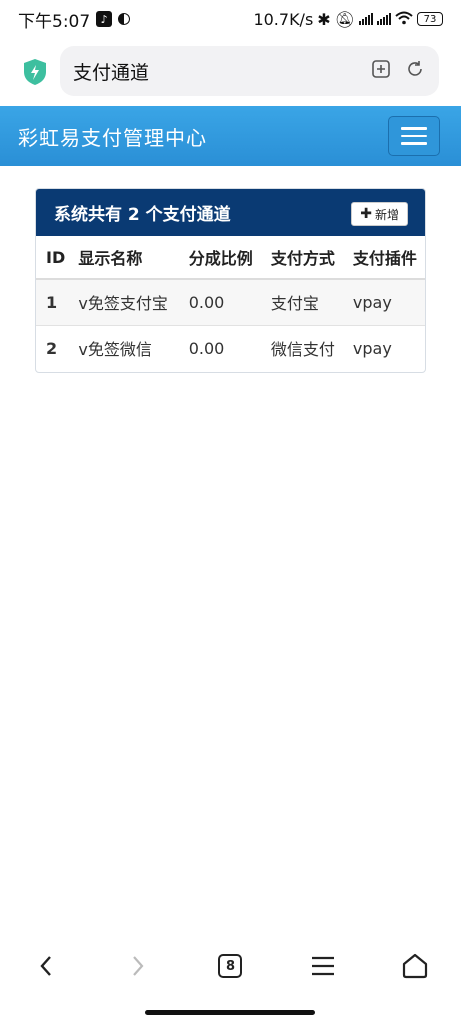  What do you see at coordinates (381, 71) in the screenshot?
I see `add-bookmark-icon` at bounding box center [381, 71].